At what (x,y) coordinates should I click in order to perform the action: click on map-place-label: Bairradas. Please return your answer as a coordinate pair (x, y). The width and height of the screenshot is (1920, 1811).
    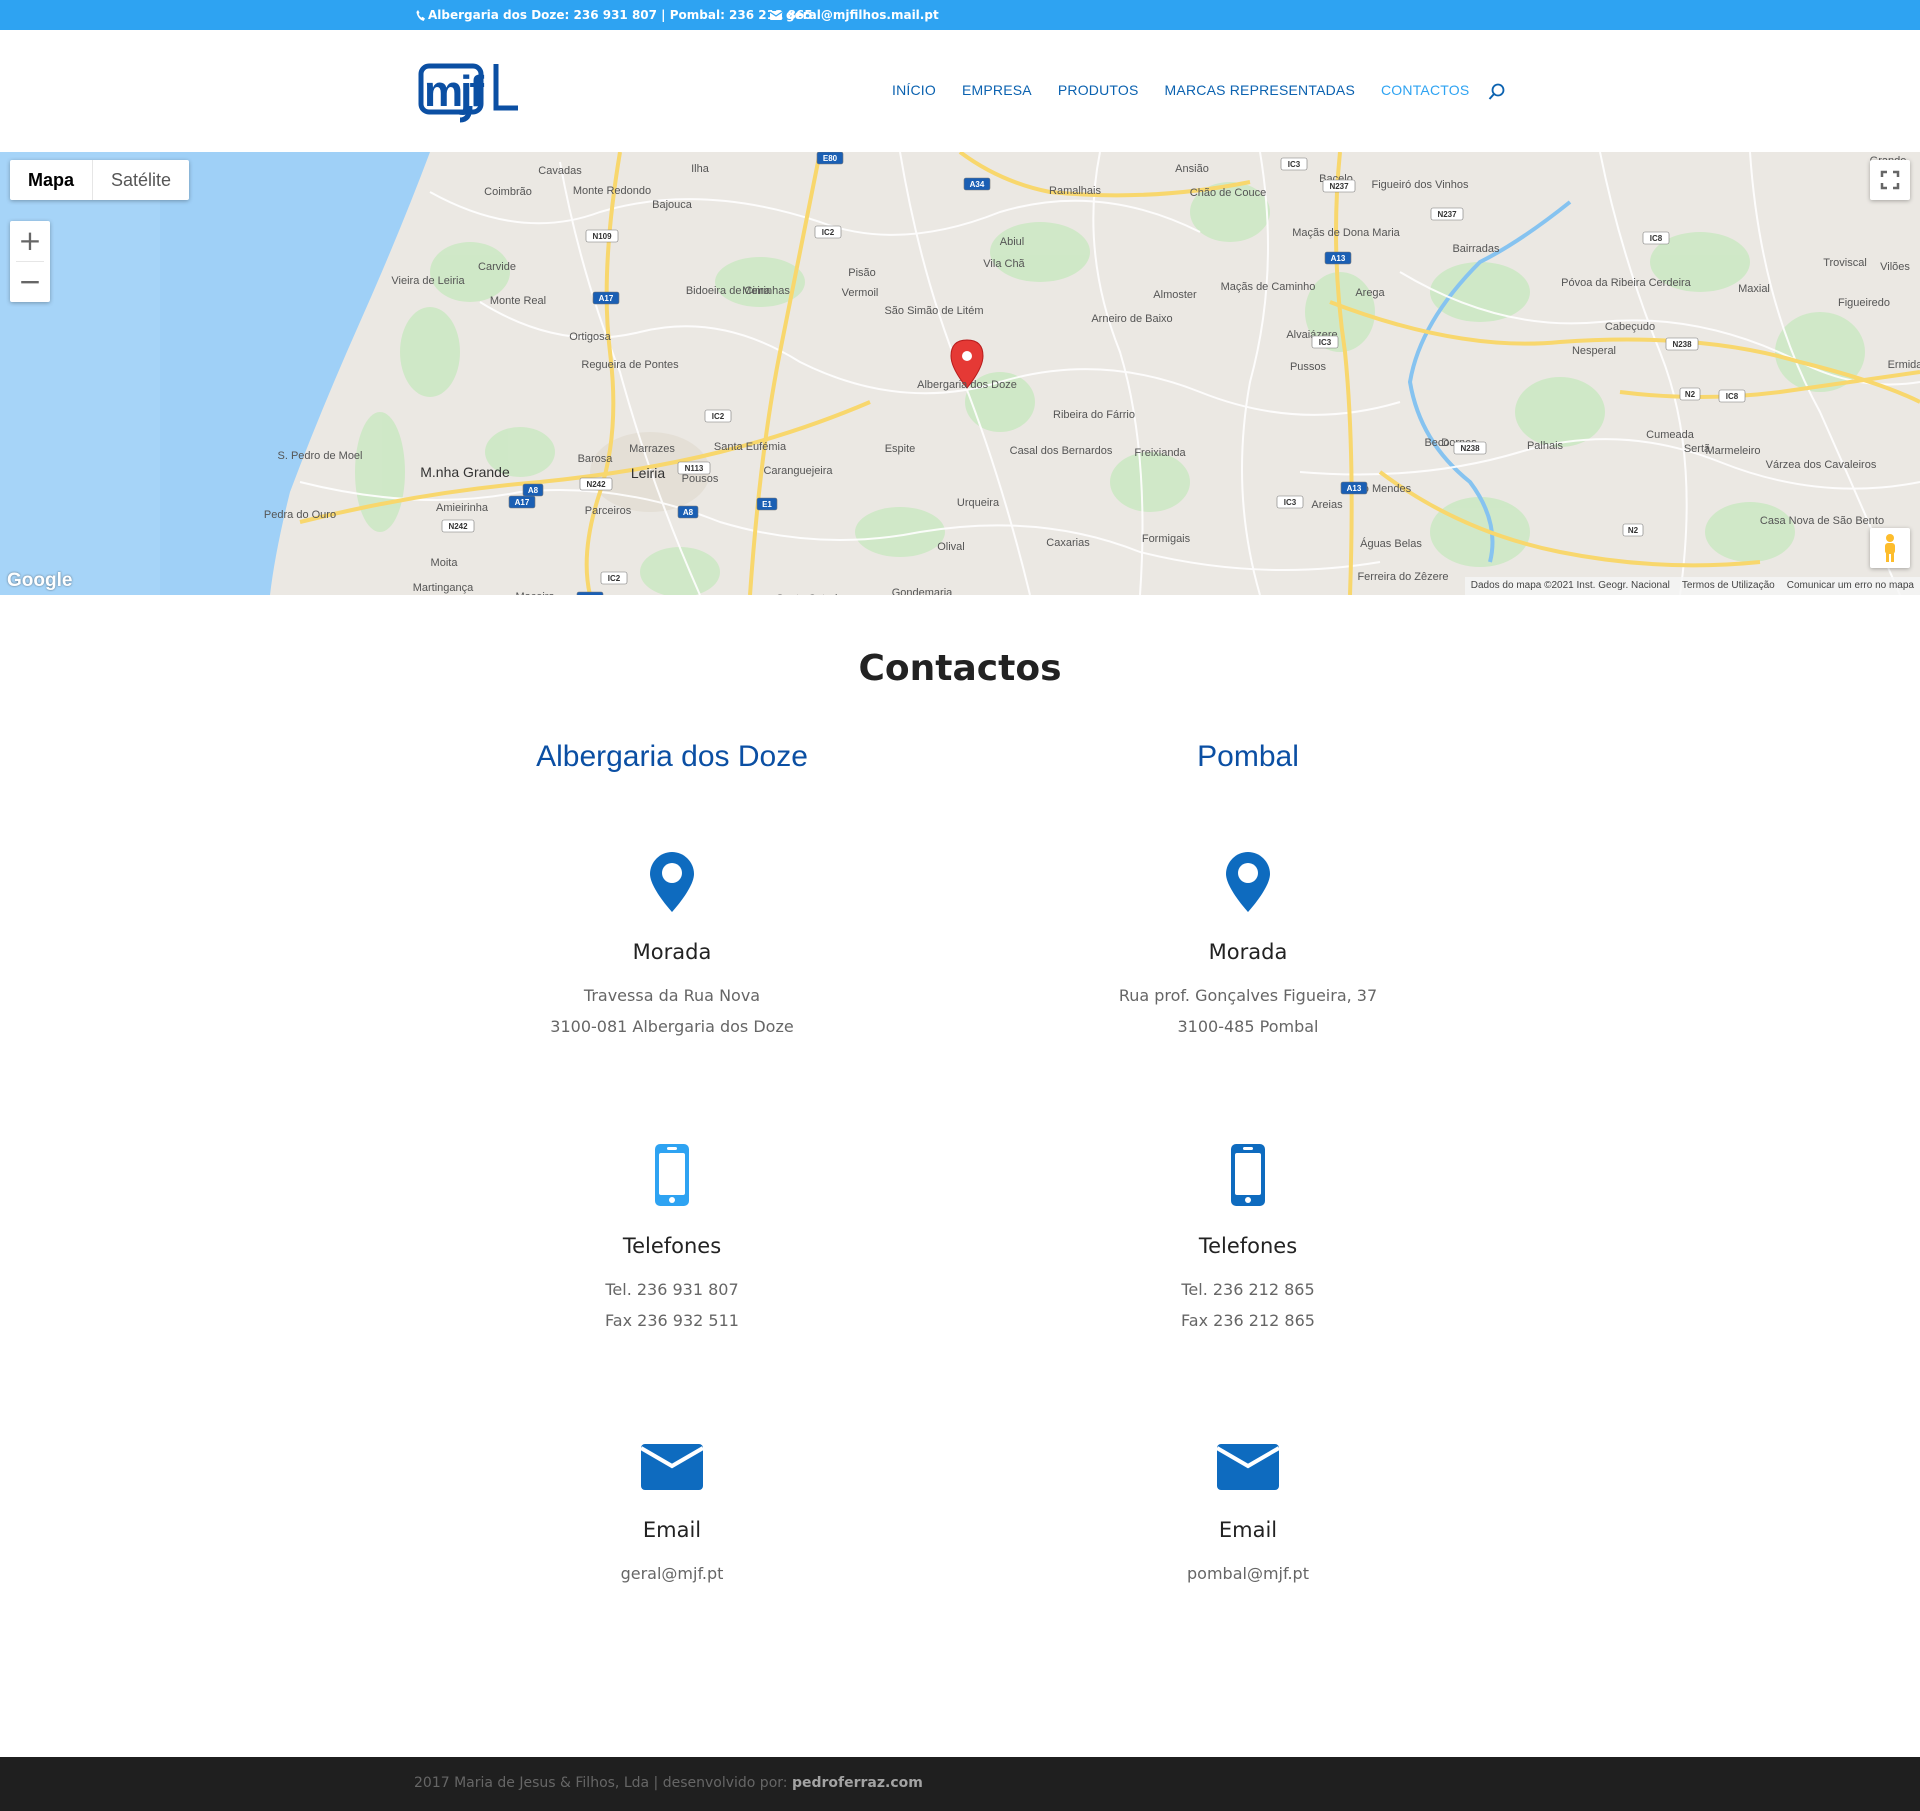
    Looking at the image, I should click on (1476, 249).